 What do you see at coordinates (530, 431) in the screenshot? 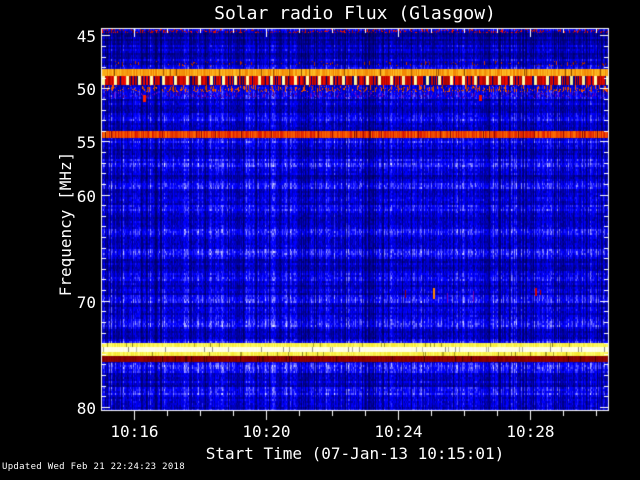
I see `x-tick-label: 10:28` at bounding box center [530, 431].